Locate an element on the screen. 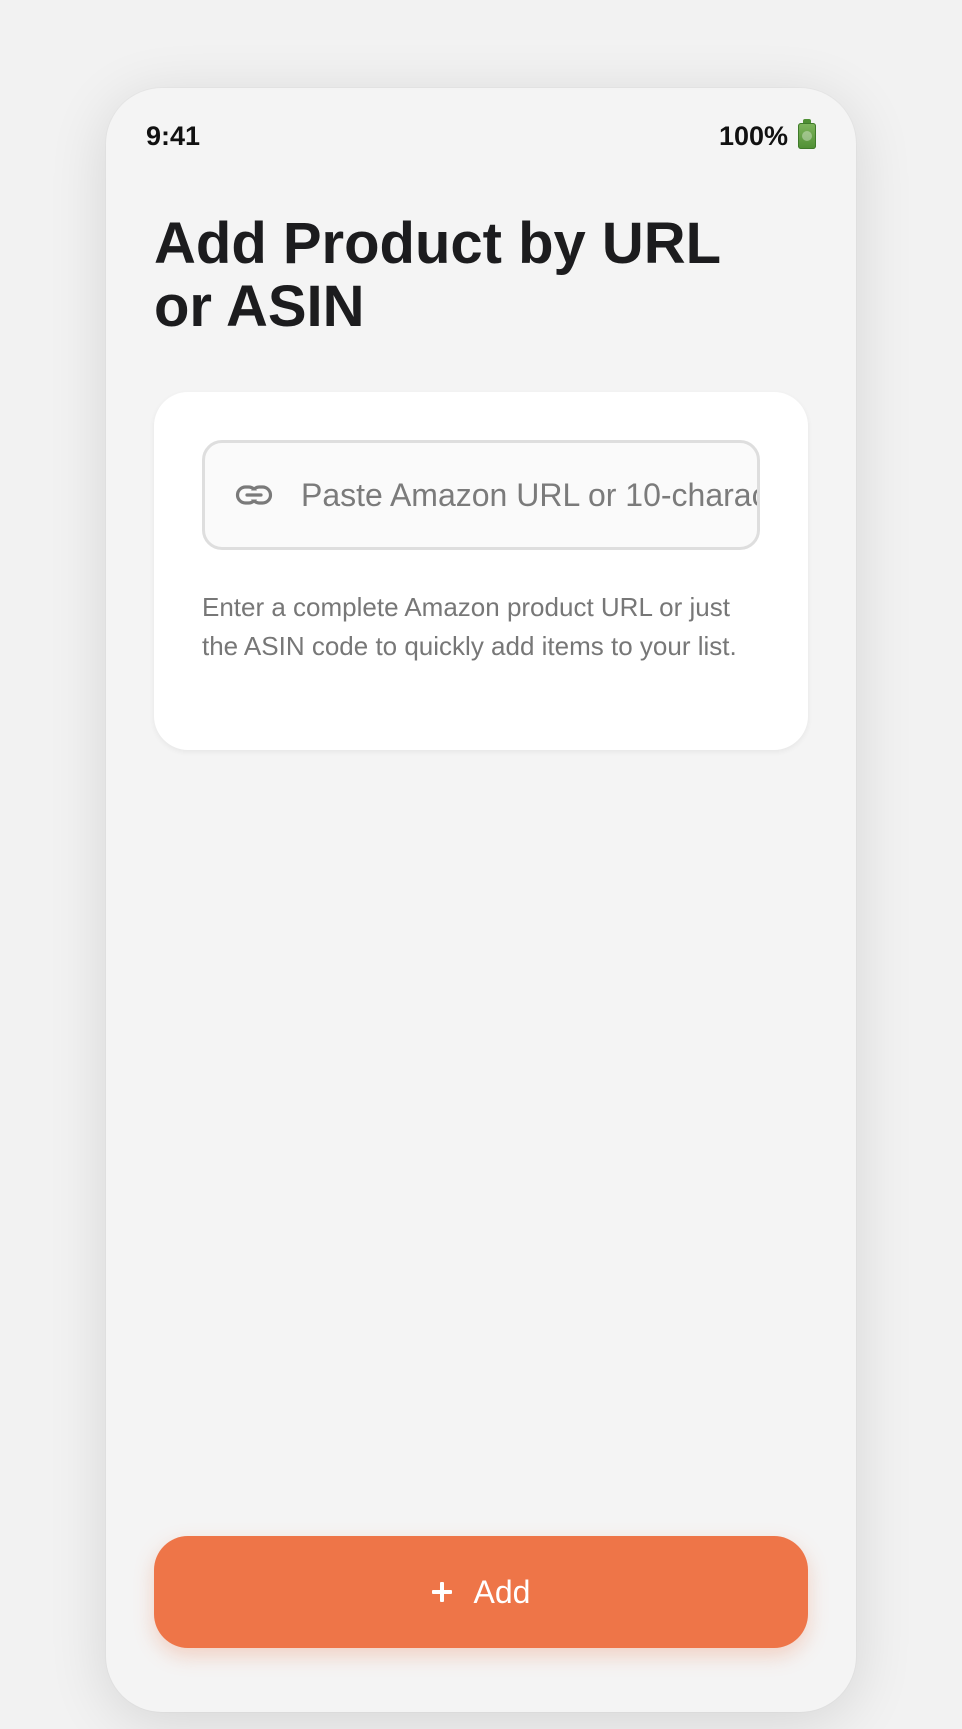 This screenshot has height=1729, width=962. battery-icon is located at coordinates (807, 134).